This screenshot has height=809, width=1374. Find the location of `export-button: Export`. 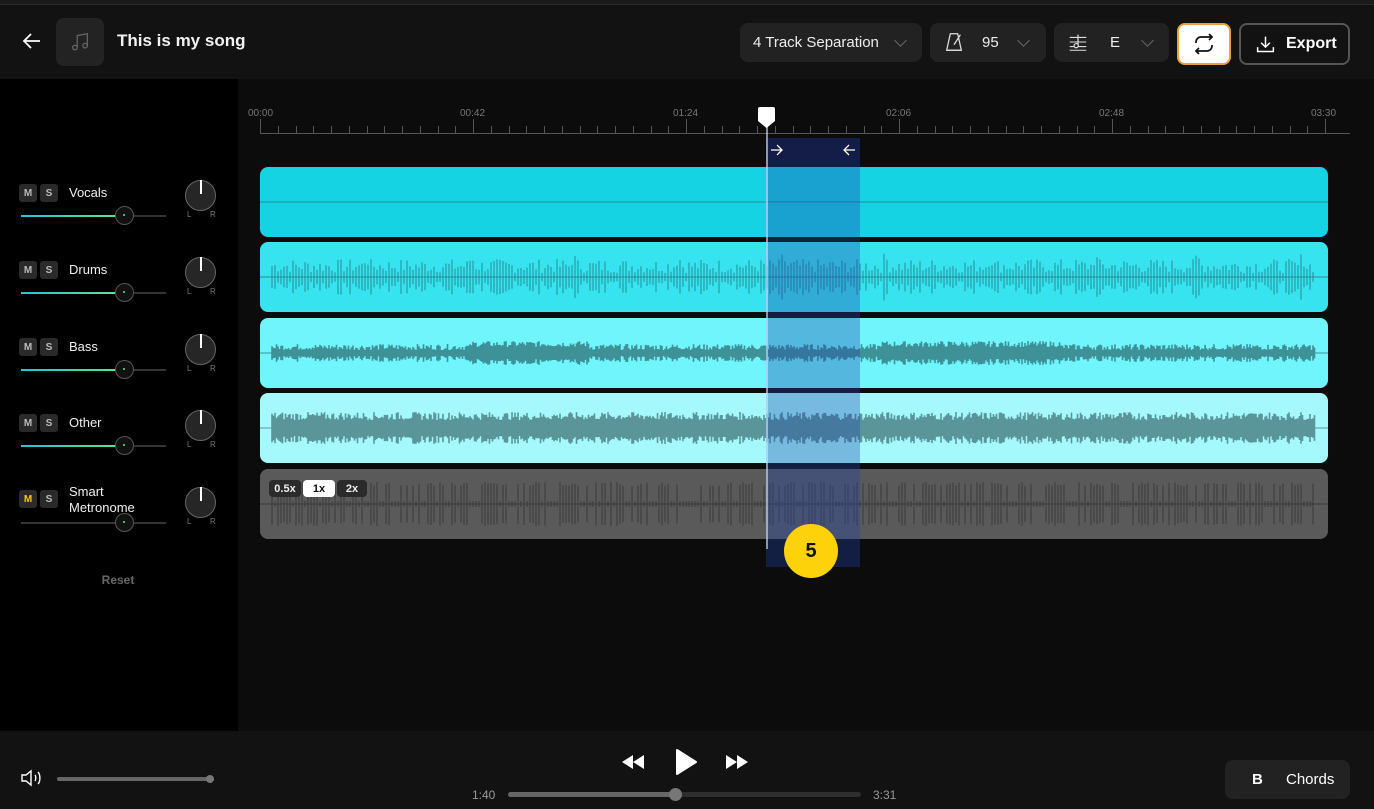

export-button: Export is located at coordinates (1294, 44).